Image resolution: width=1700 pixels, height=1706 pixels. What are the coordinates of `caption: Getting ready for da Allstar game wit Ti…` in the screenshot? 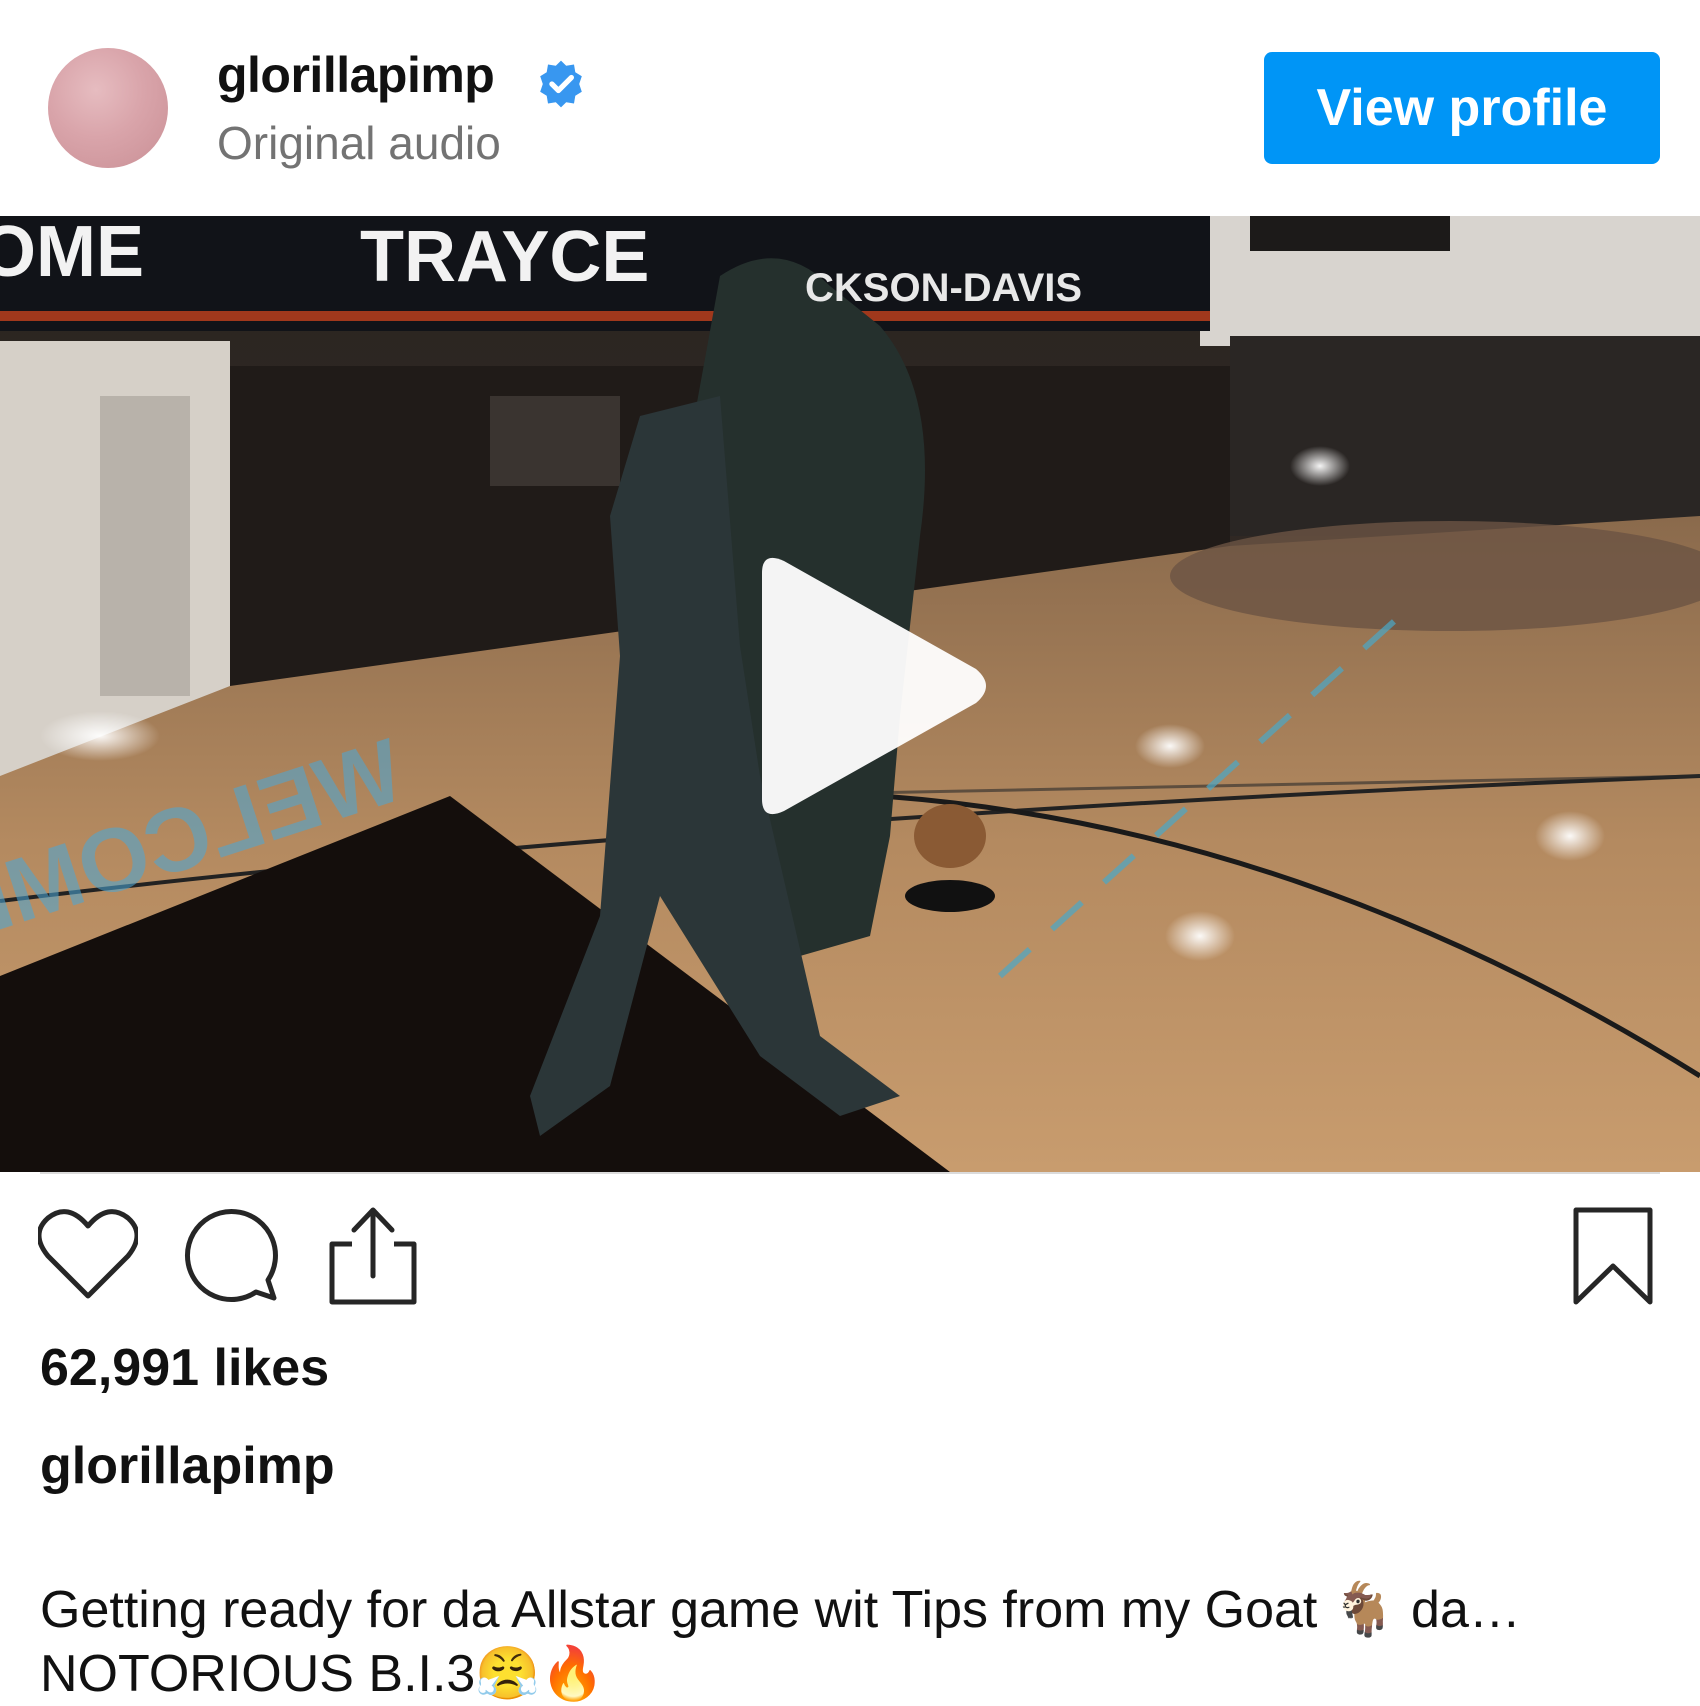 It's located at (855, 1642).